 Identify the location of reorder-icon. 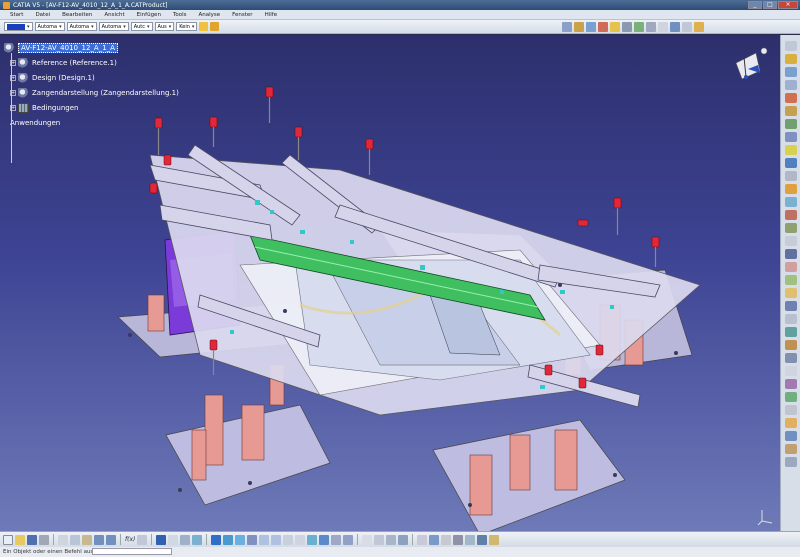
(790, 150).